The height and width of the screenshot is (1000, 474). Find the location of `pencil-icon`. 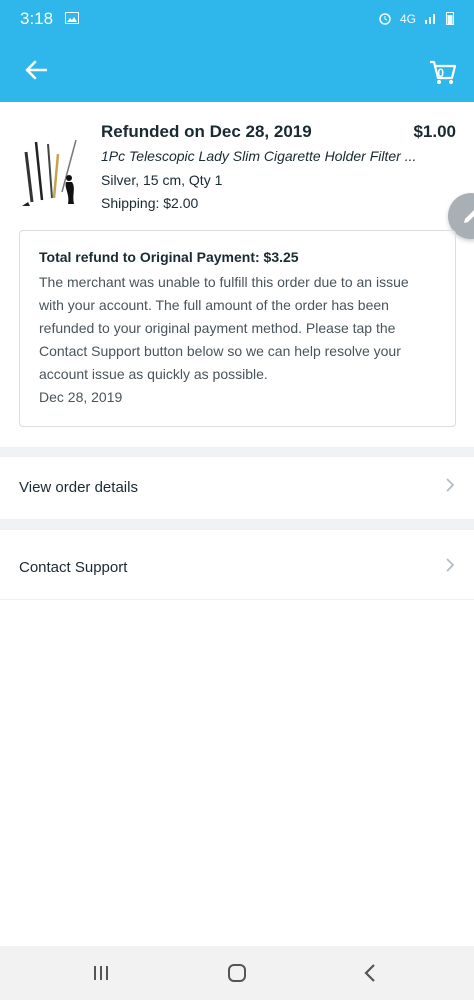

pencil-icon is located at coordinates (469, 216).